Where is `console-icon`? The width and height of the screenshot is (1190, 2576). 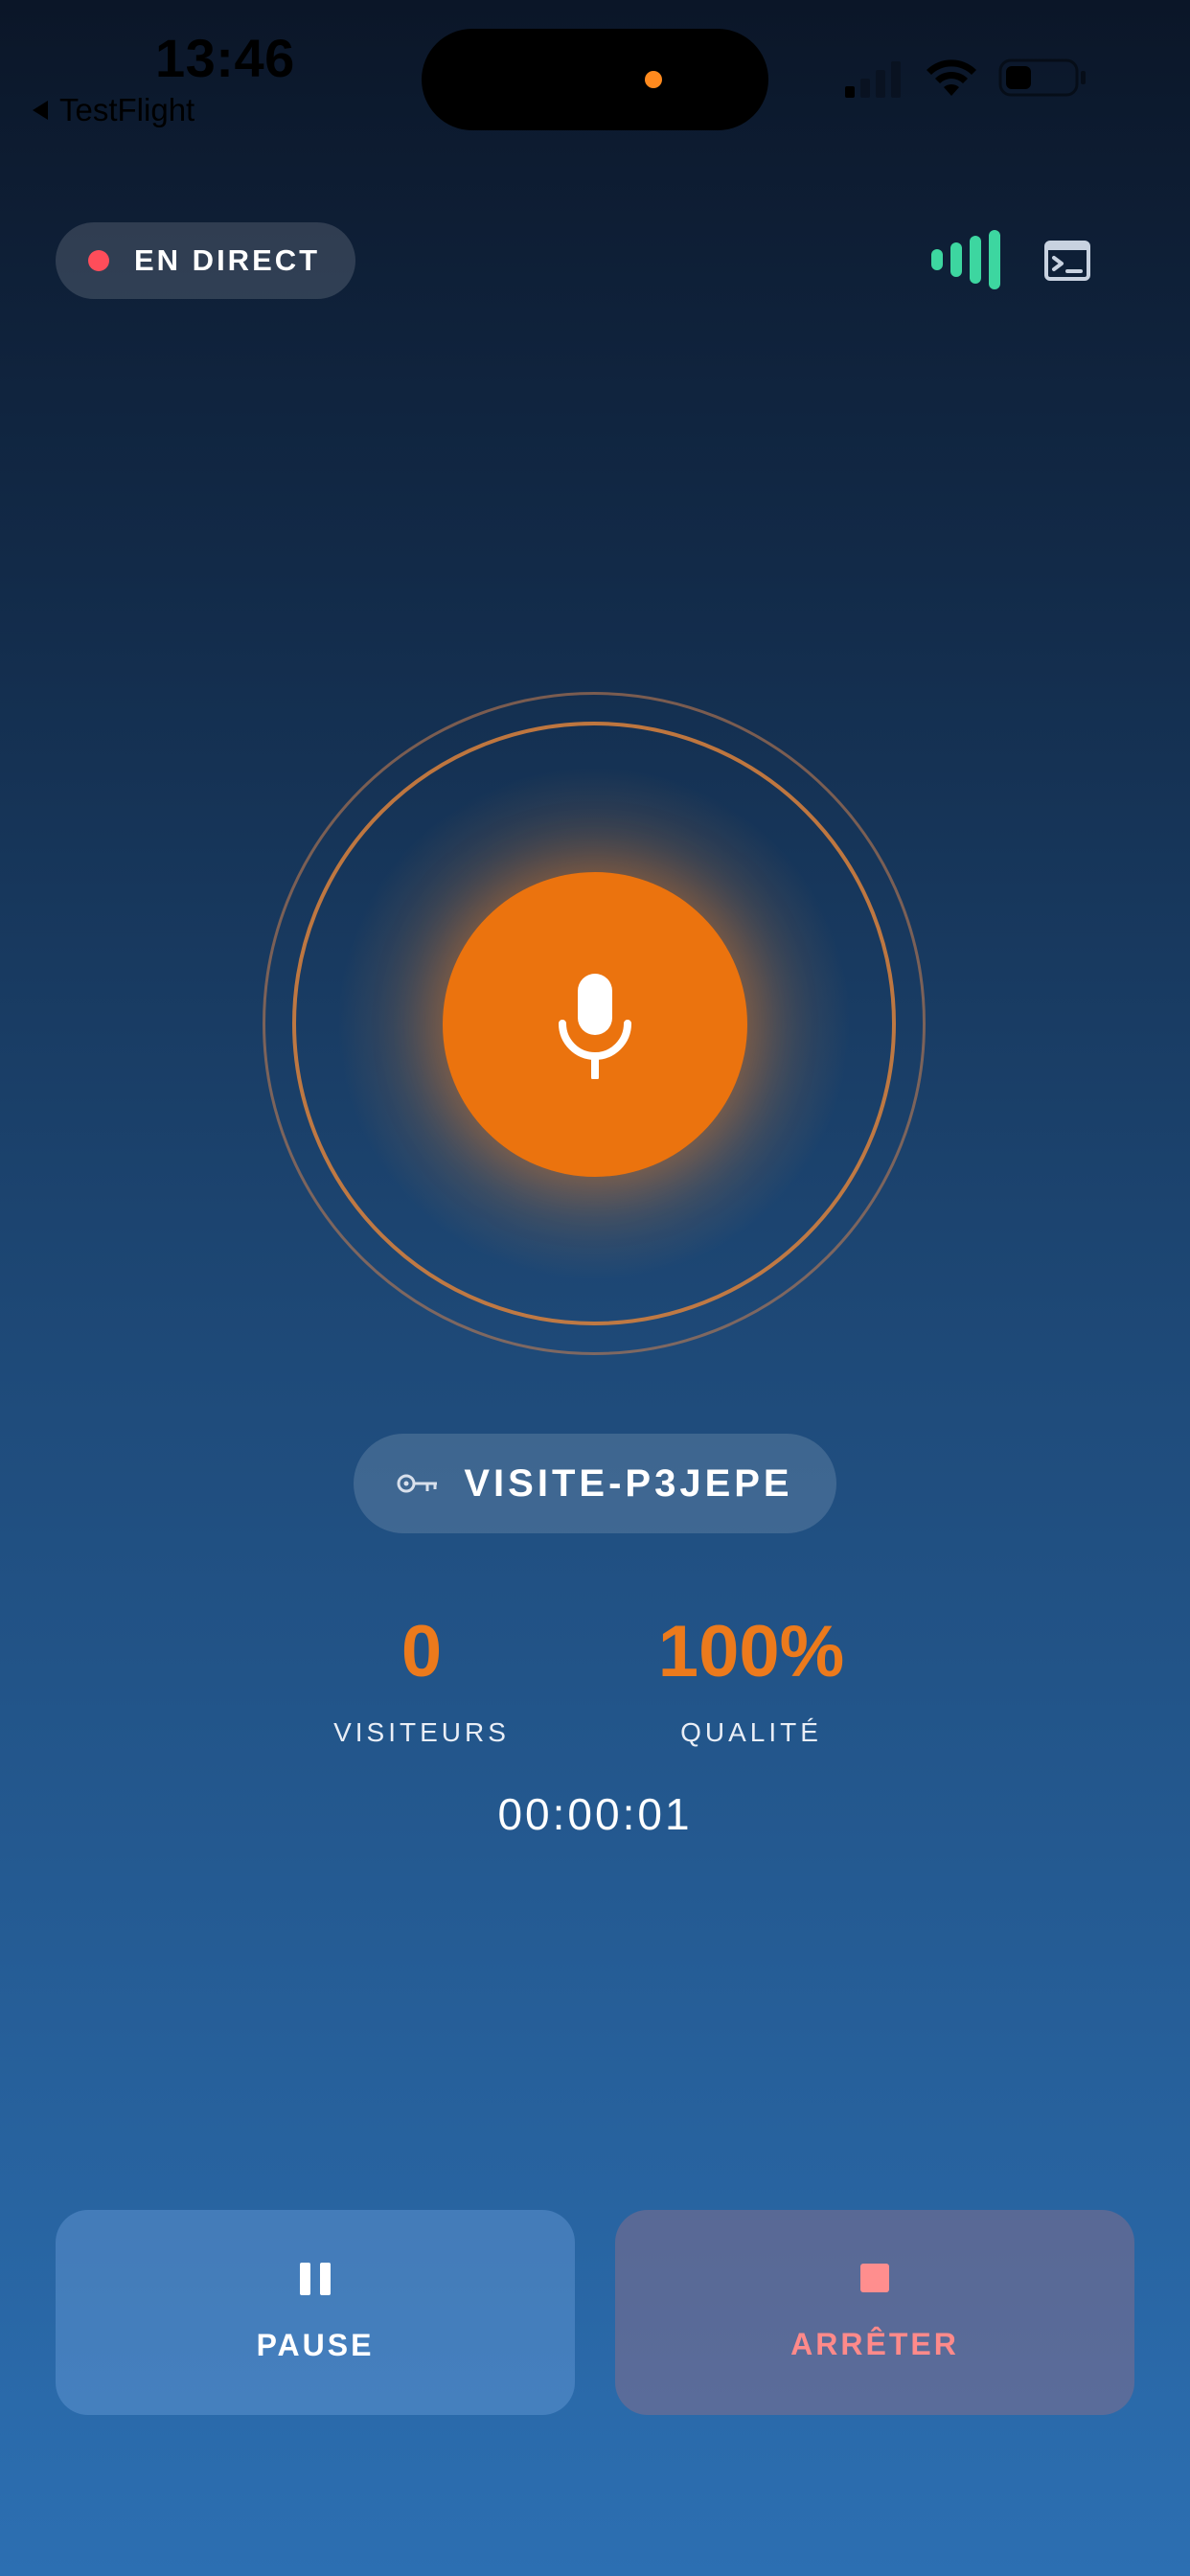
console-icon is located at coordinates (1067, 261).